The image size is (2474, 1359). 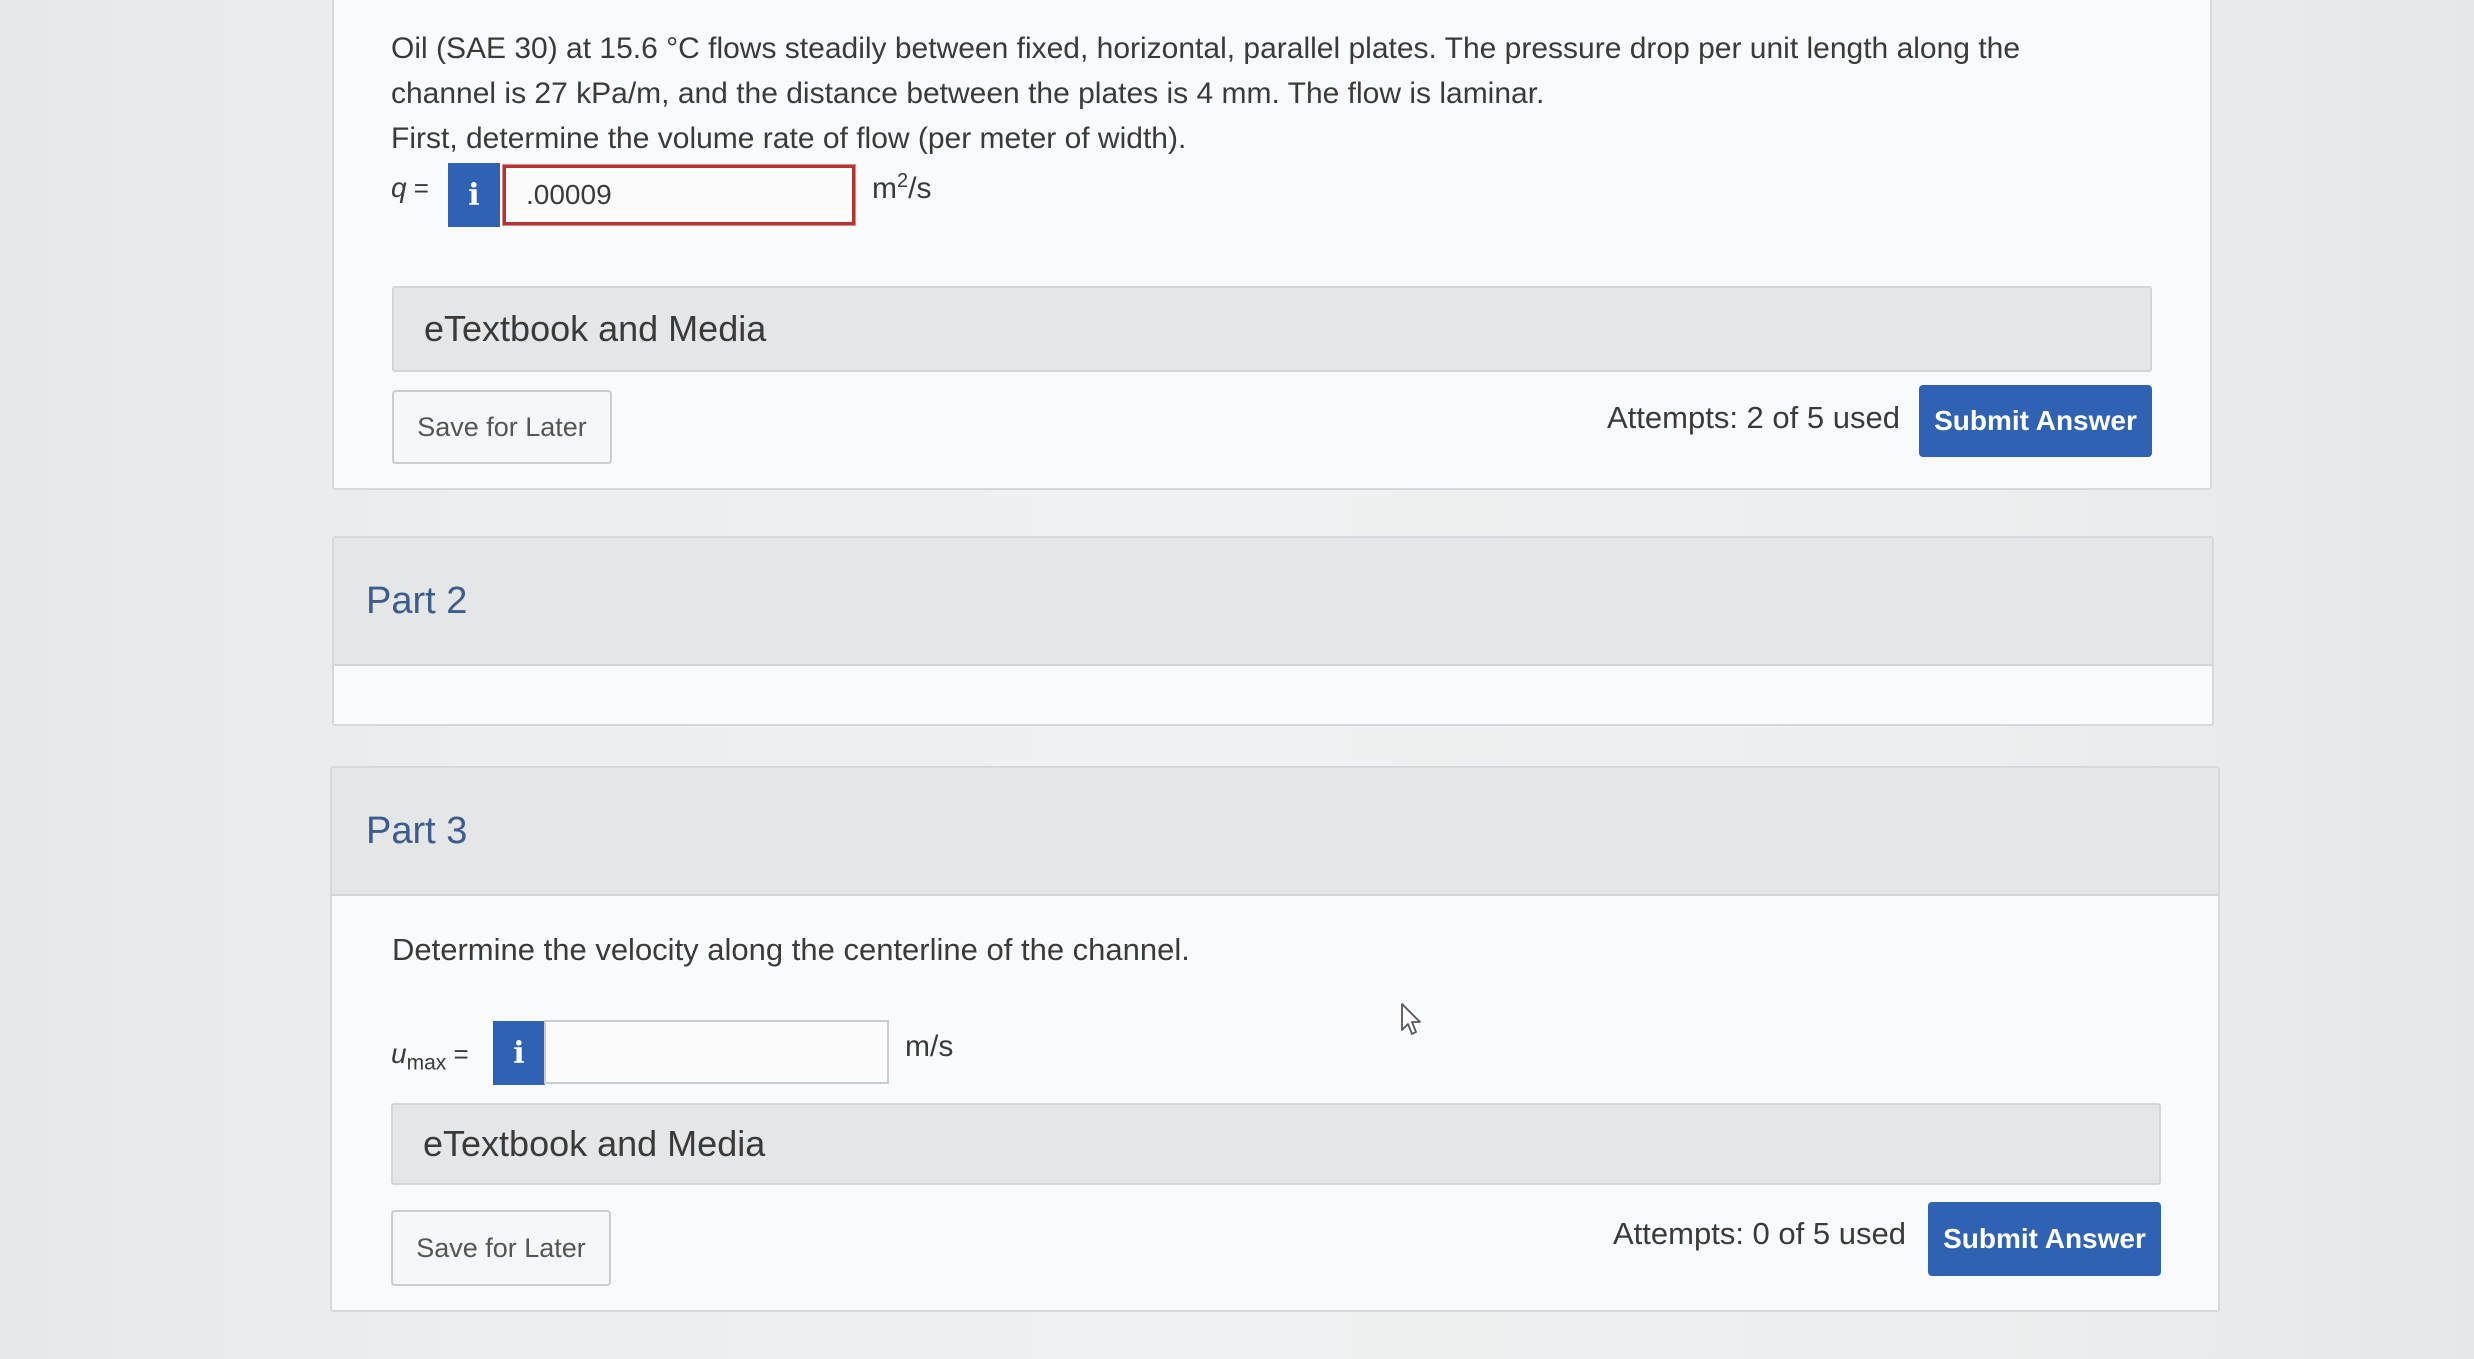 I want to click on part3-attempts-text: Attempts: 0 of 5 used, so click(x=1759, y=1233).